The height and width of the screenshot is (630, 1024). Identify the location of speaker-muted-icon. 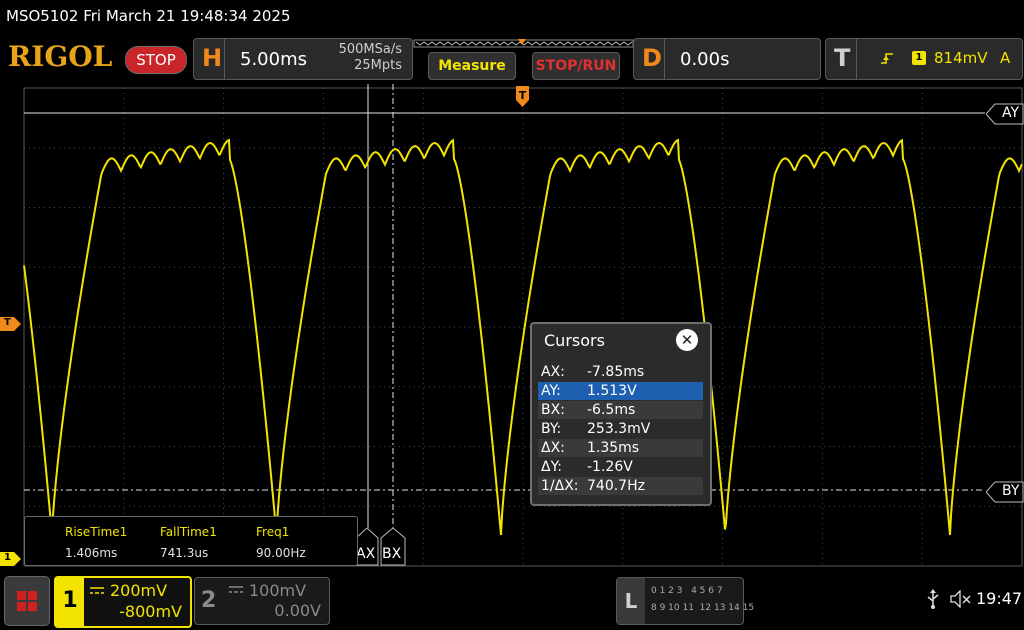
(961, 599).